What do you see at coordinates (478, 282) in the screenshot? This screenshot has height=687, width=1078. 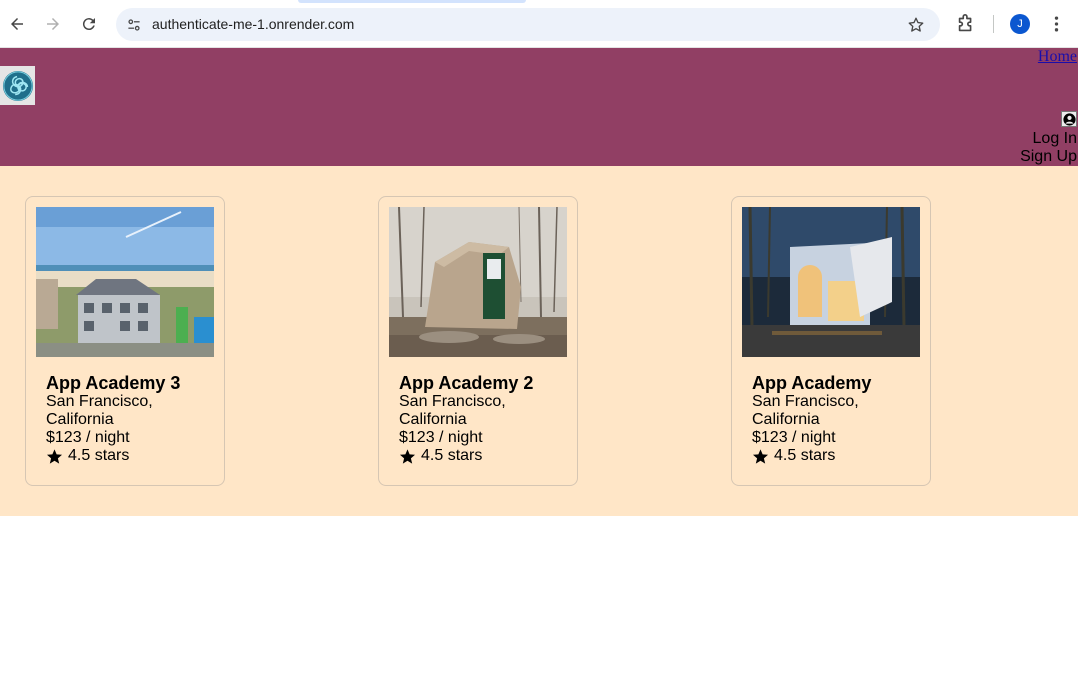 I see `wood-hut-photo` at bounding box center [478, 282].